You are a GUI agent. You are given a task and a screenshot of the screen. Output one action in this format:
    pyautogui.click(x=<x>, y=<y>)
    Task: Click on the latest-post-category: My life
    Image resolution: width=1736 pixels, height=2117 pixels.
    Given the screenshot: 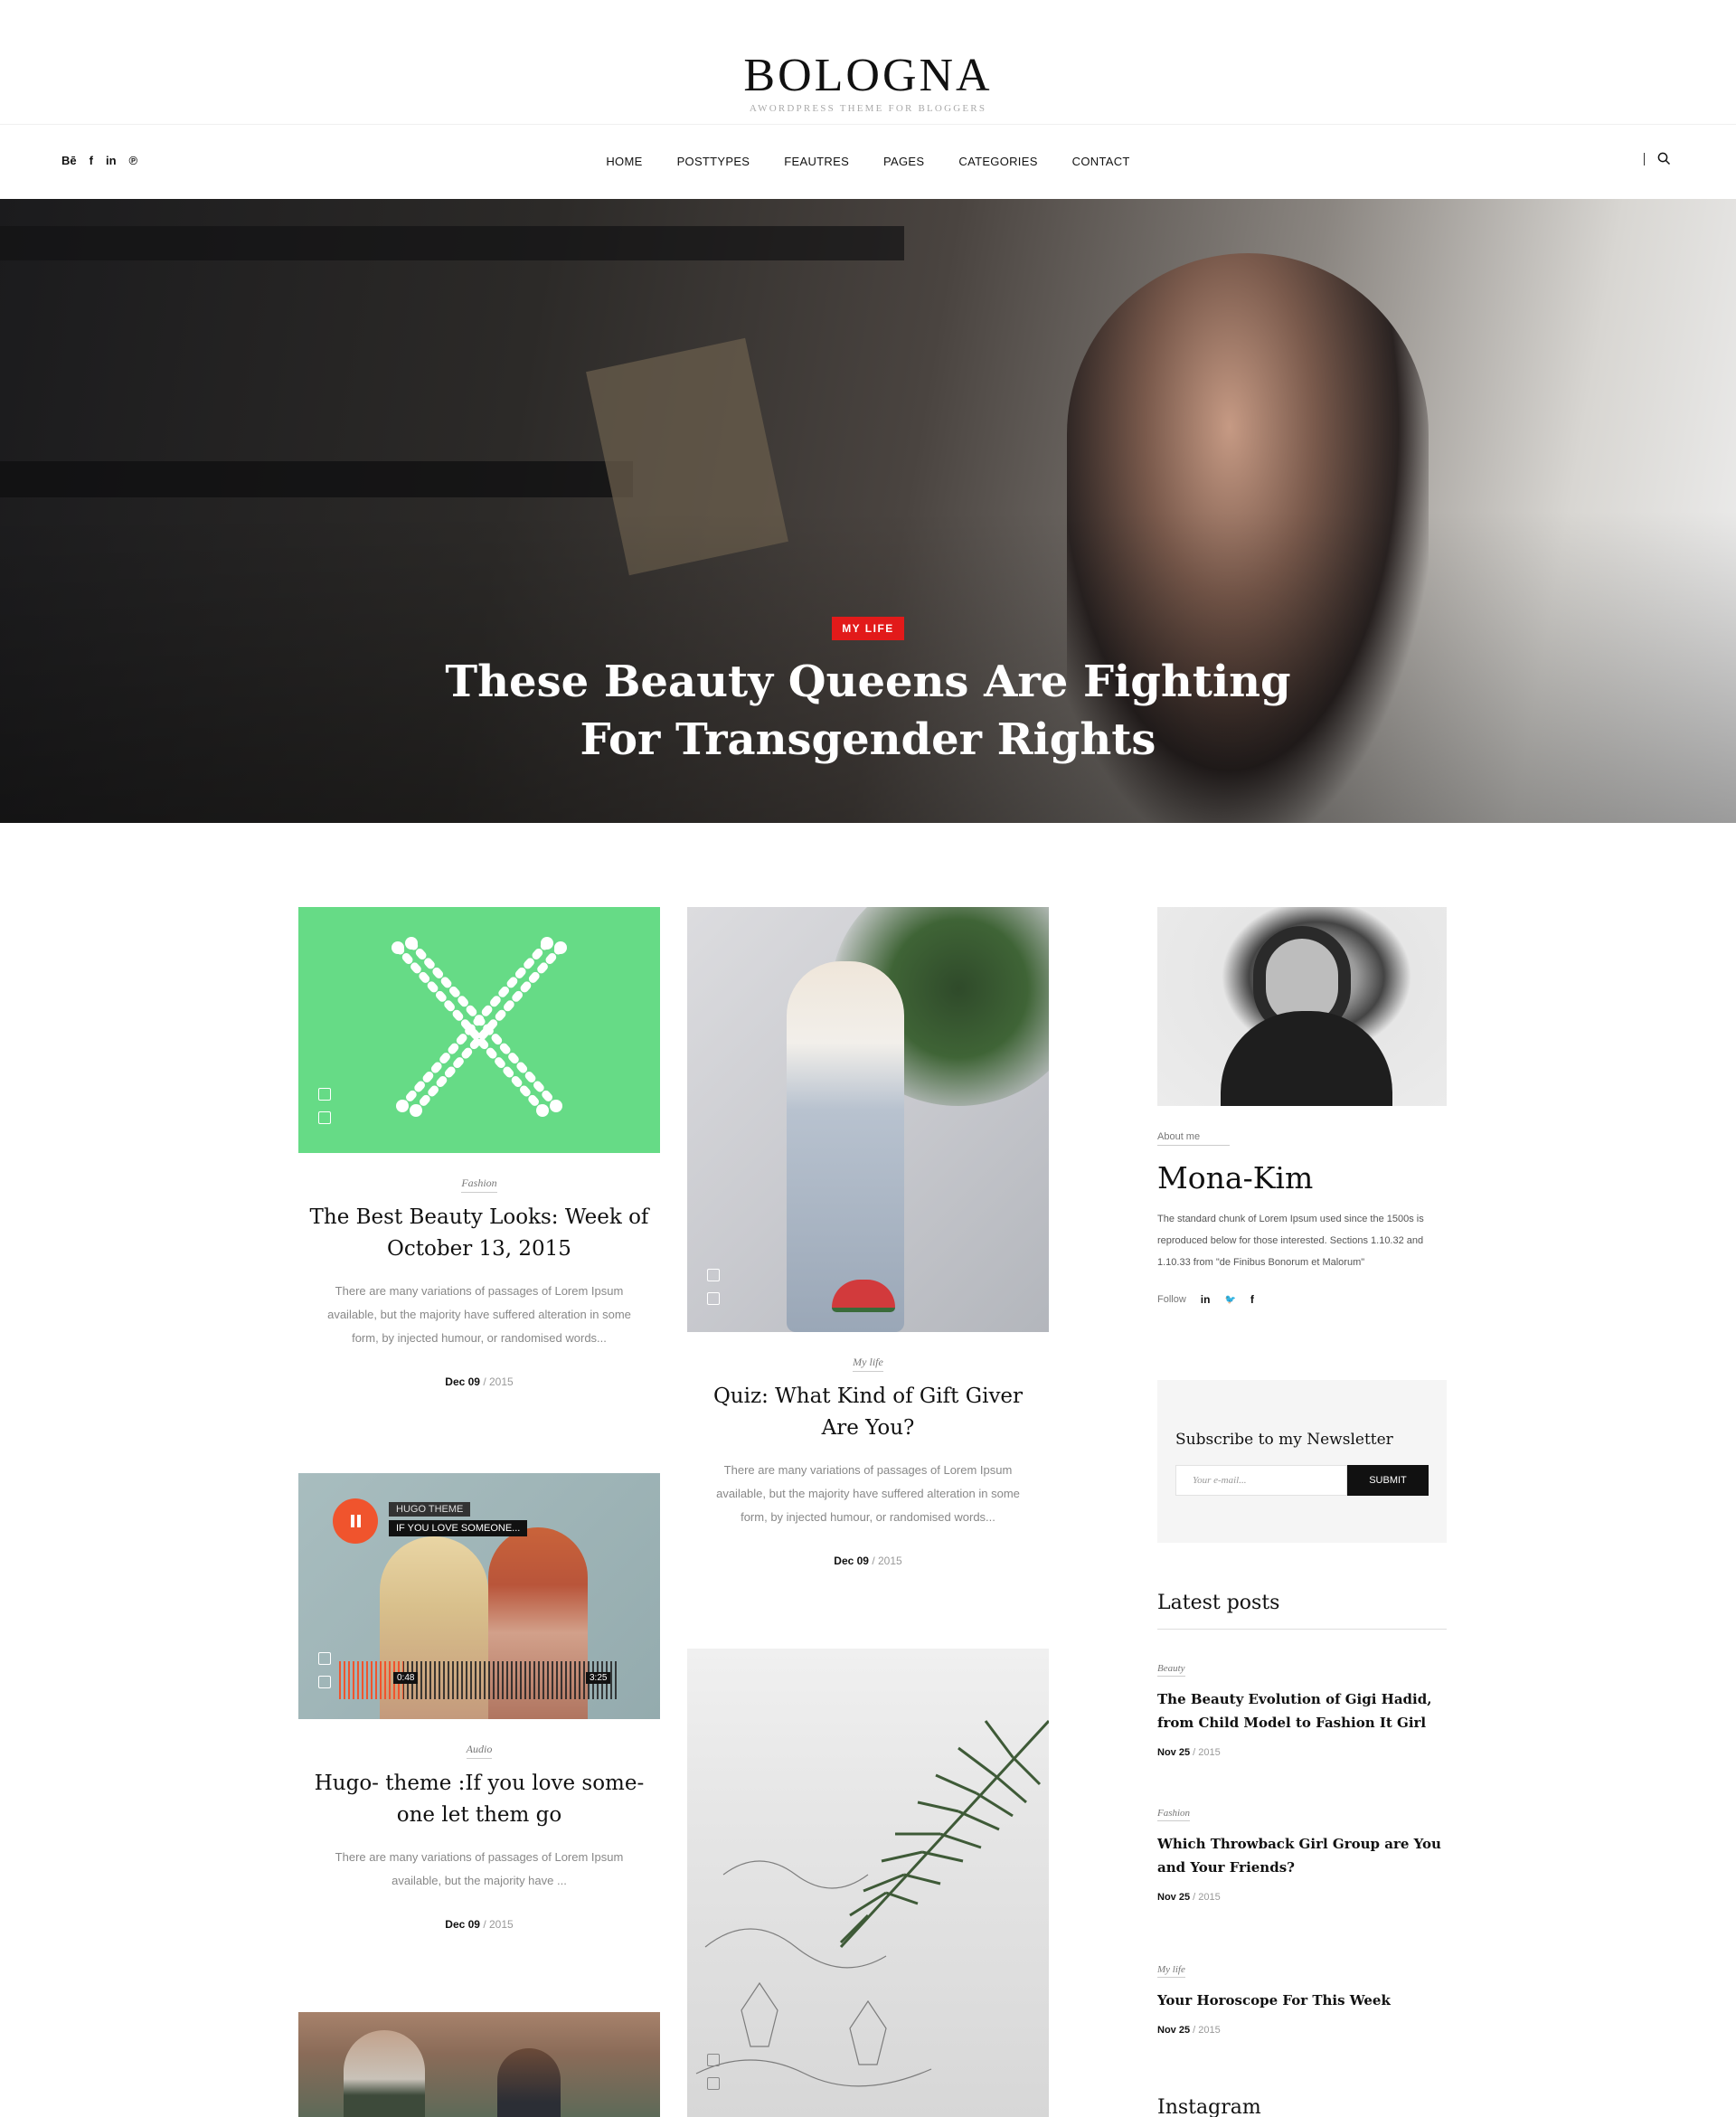 What is the action you would take?
    pyautogui.click(x=1171, y=1971)
    